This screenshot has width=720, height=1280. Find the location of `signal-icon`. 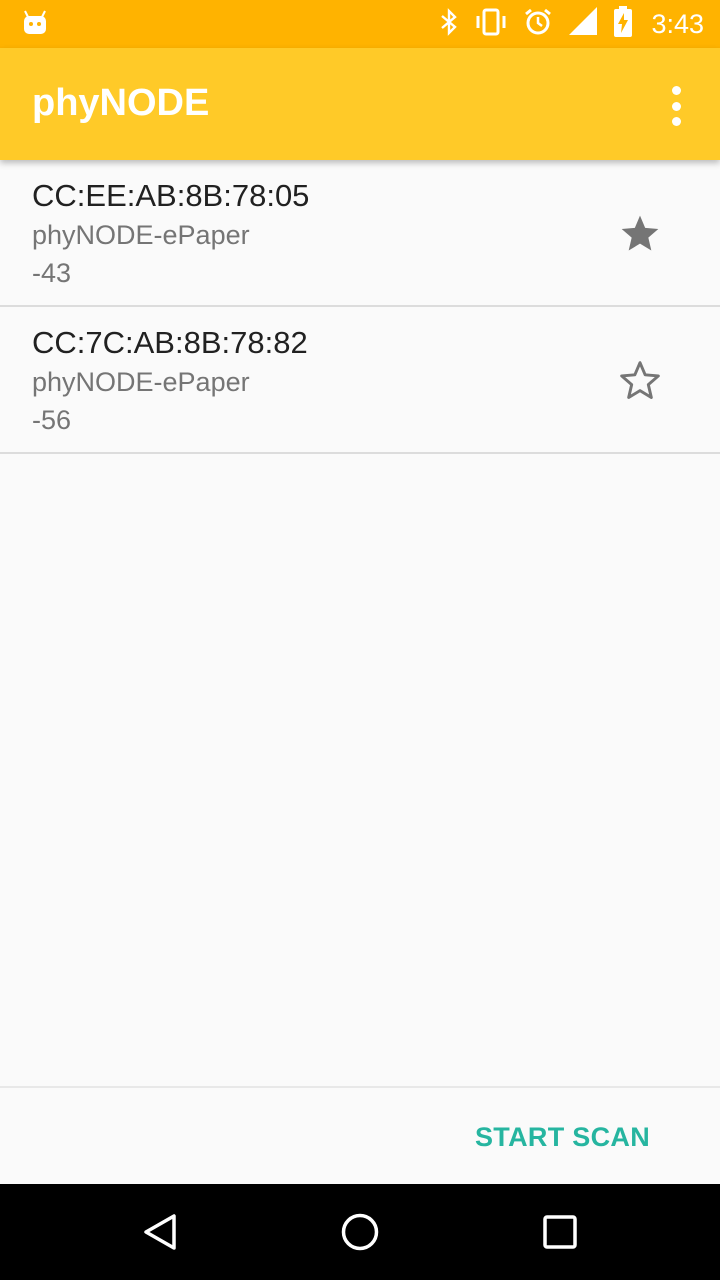

signal-icon is located at coordinates (583, 24).